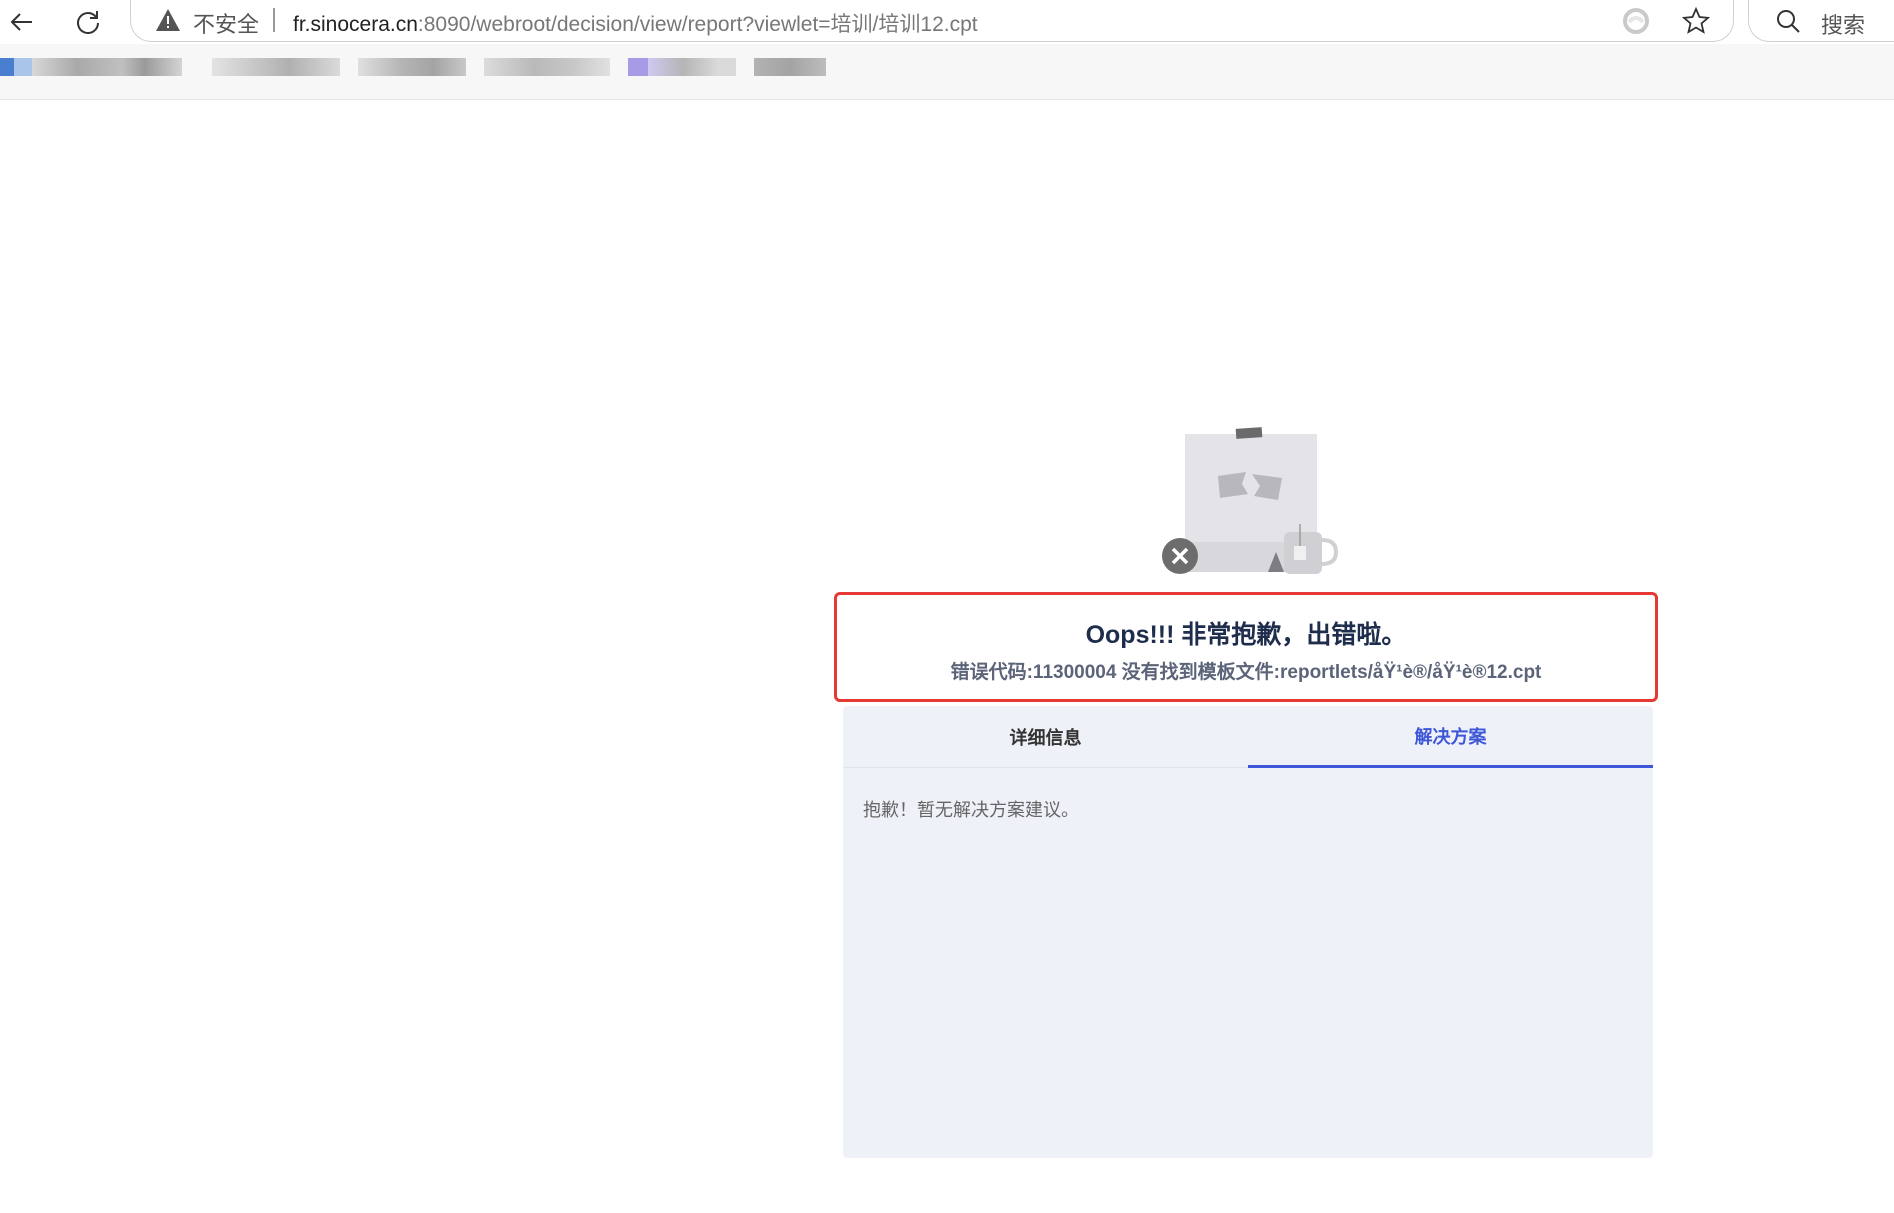 Image resolution: width=1894 pixels, height=1213 pixels. What do you see at coordinates (274, 20) in the screenshot?
I see `address-separator` at bounding box center [274, 20].